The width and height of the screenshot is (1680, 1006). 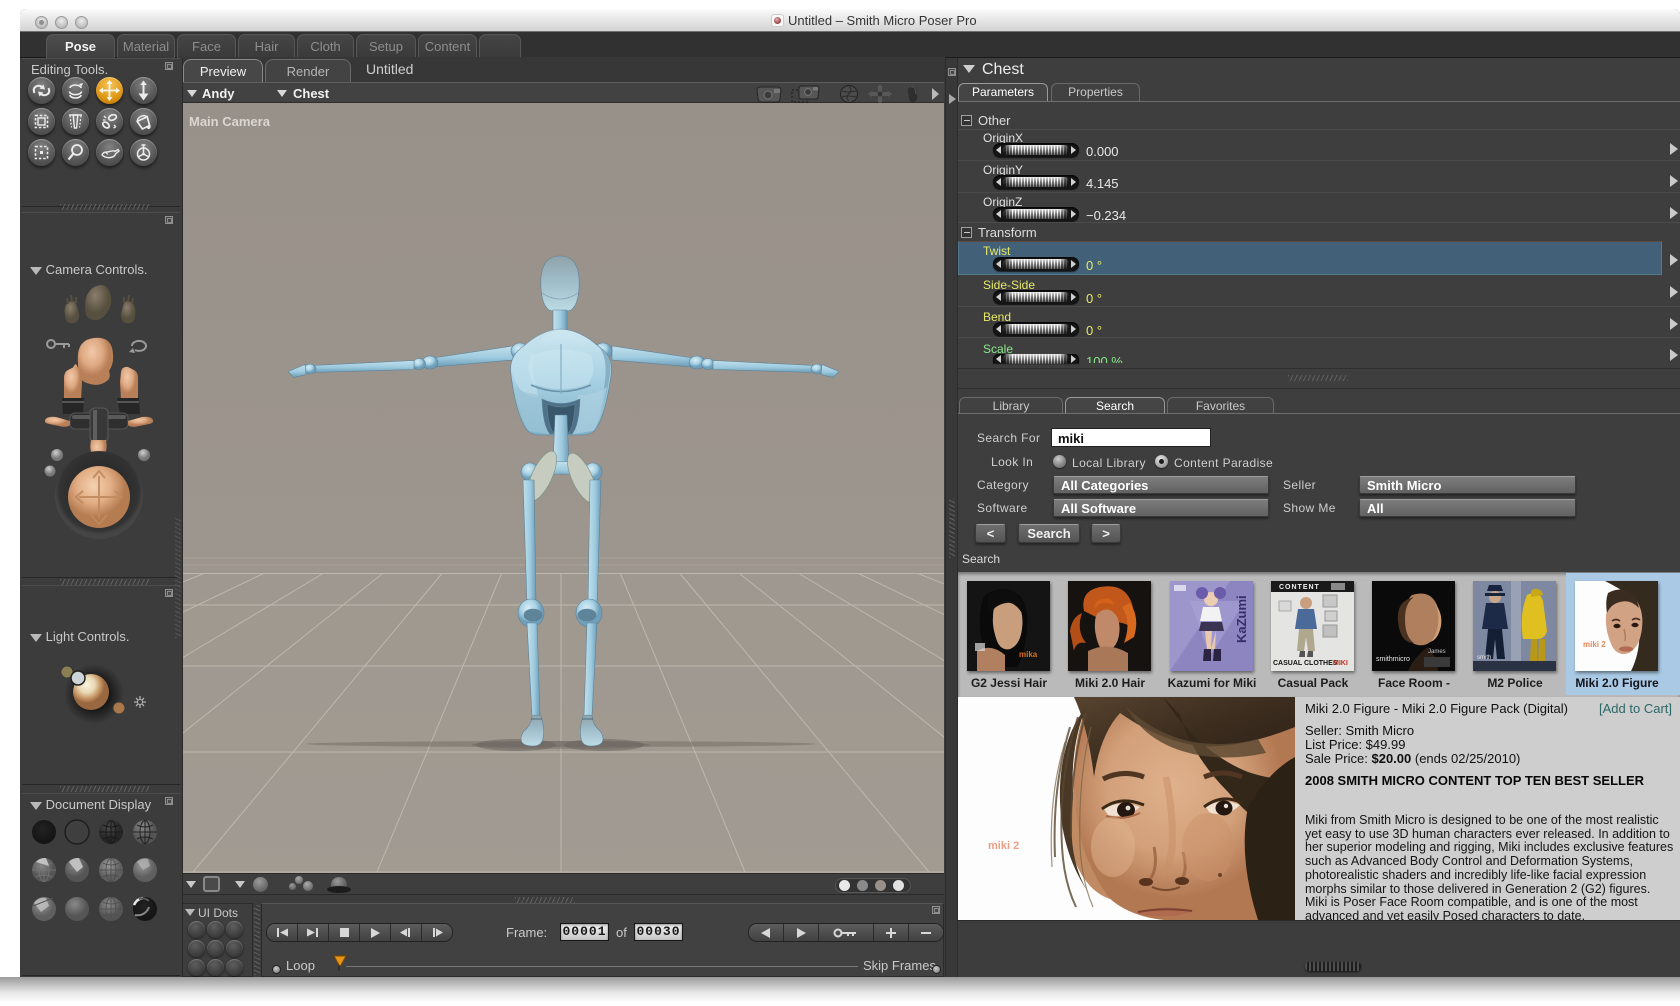 I want to click on svg-text: James, so click(x=1437, y=652).